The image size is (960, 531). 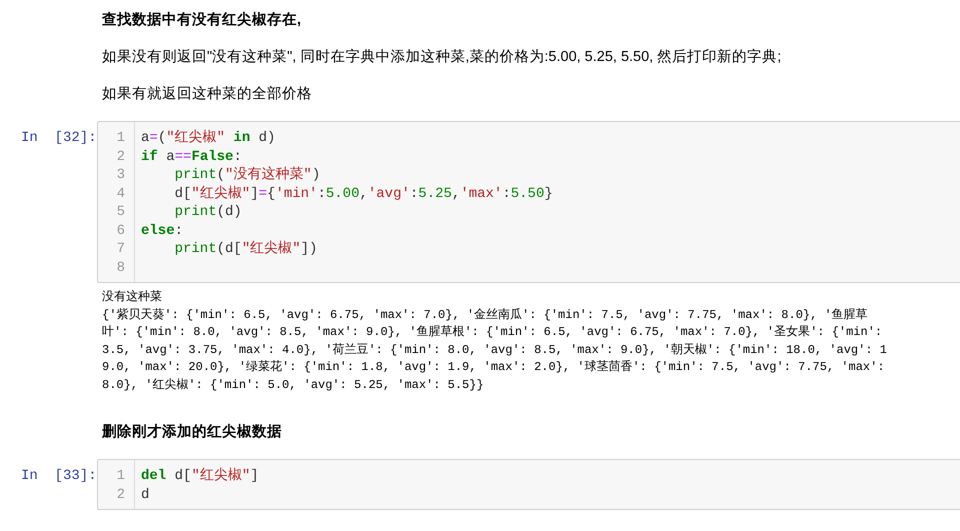 What do you see at coordinates (121, 193) in the screenshot?
I see `line-number: 4` at bounding box center [121, 193].